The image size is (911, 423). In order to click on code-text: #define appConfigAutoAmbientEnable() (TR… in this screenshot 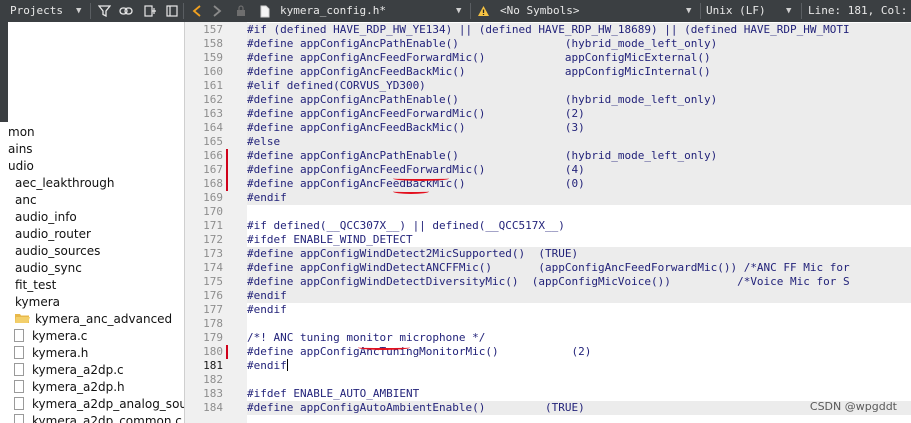, I will do `click(416, 407)`.